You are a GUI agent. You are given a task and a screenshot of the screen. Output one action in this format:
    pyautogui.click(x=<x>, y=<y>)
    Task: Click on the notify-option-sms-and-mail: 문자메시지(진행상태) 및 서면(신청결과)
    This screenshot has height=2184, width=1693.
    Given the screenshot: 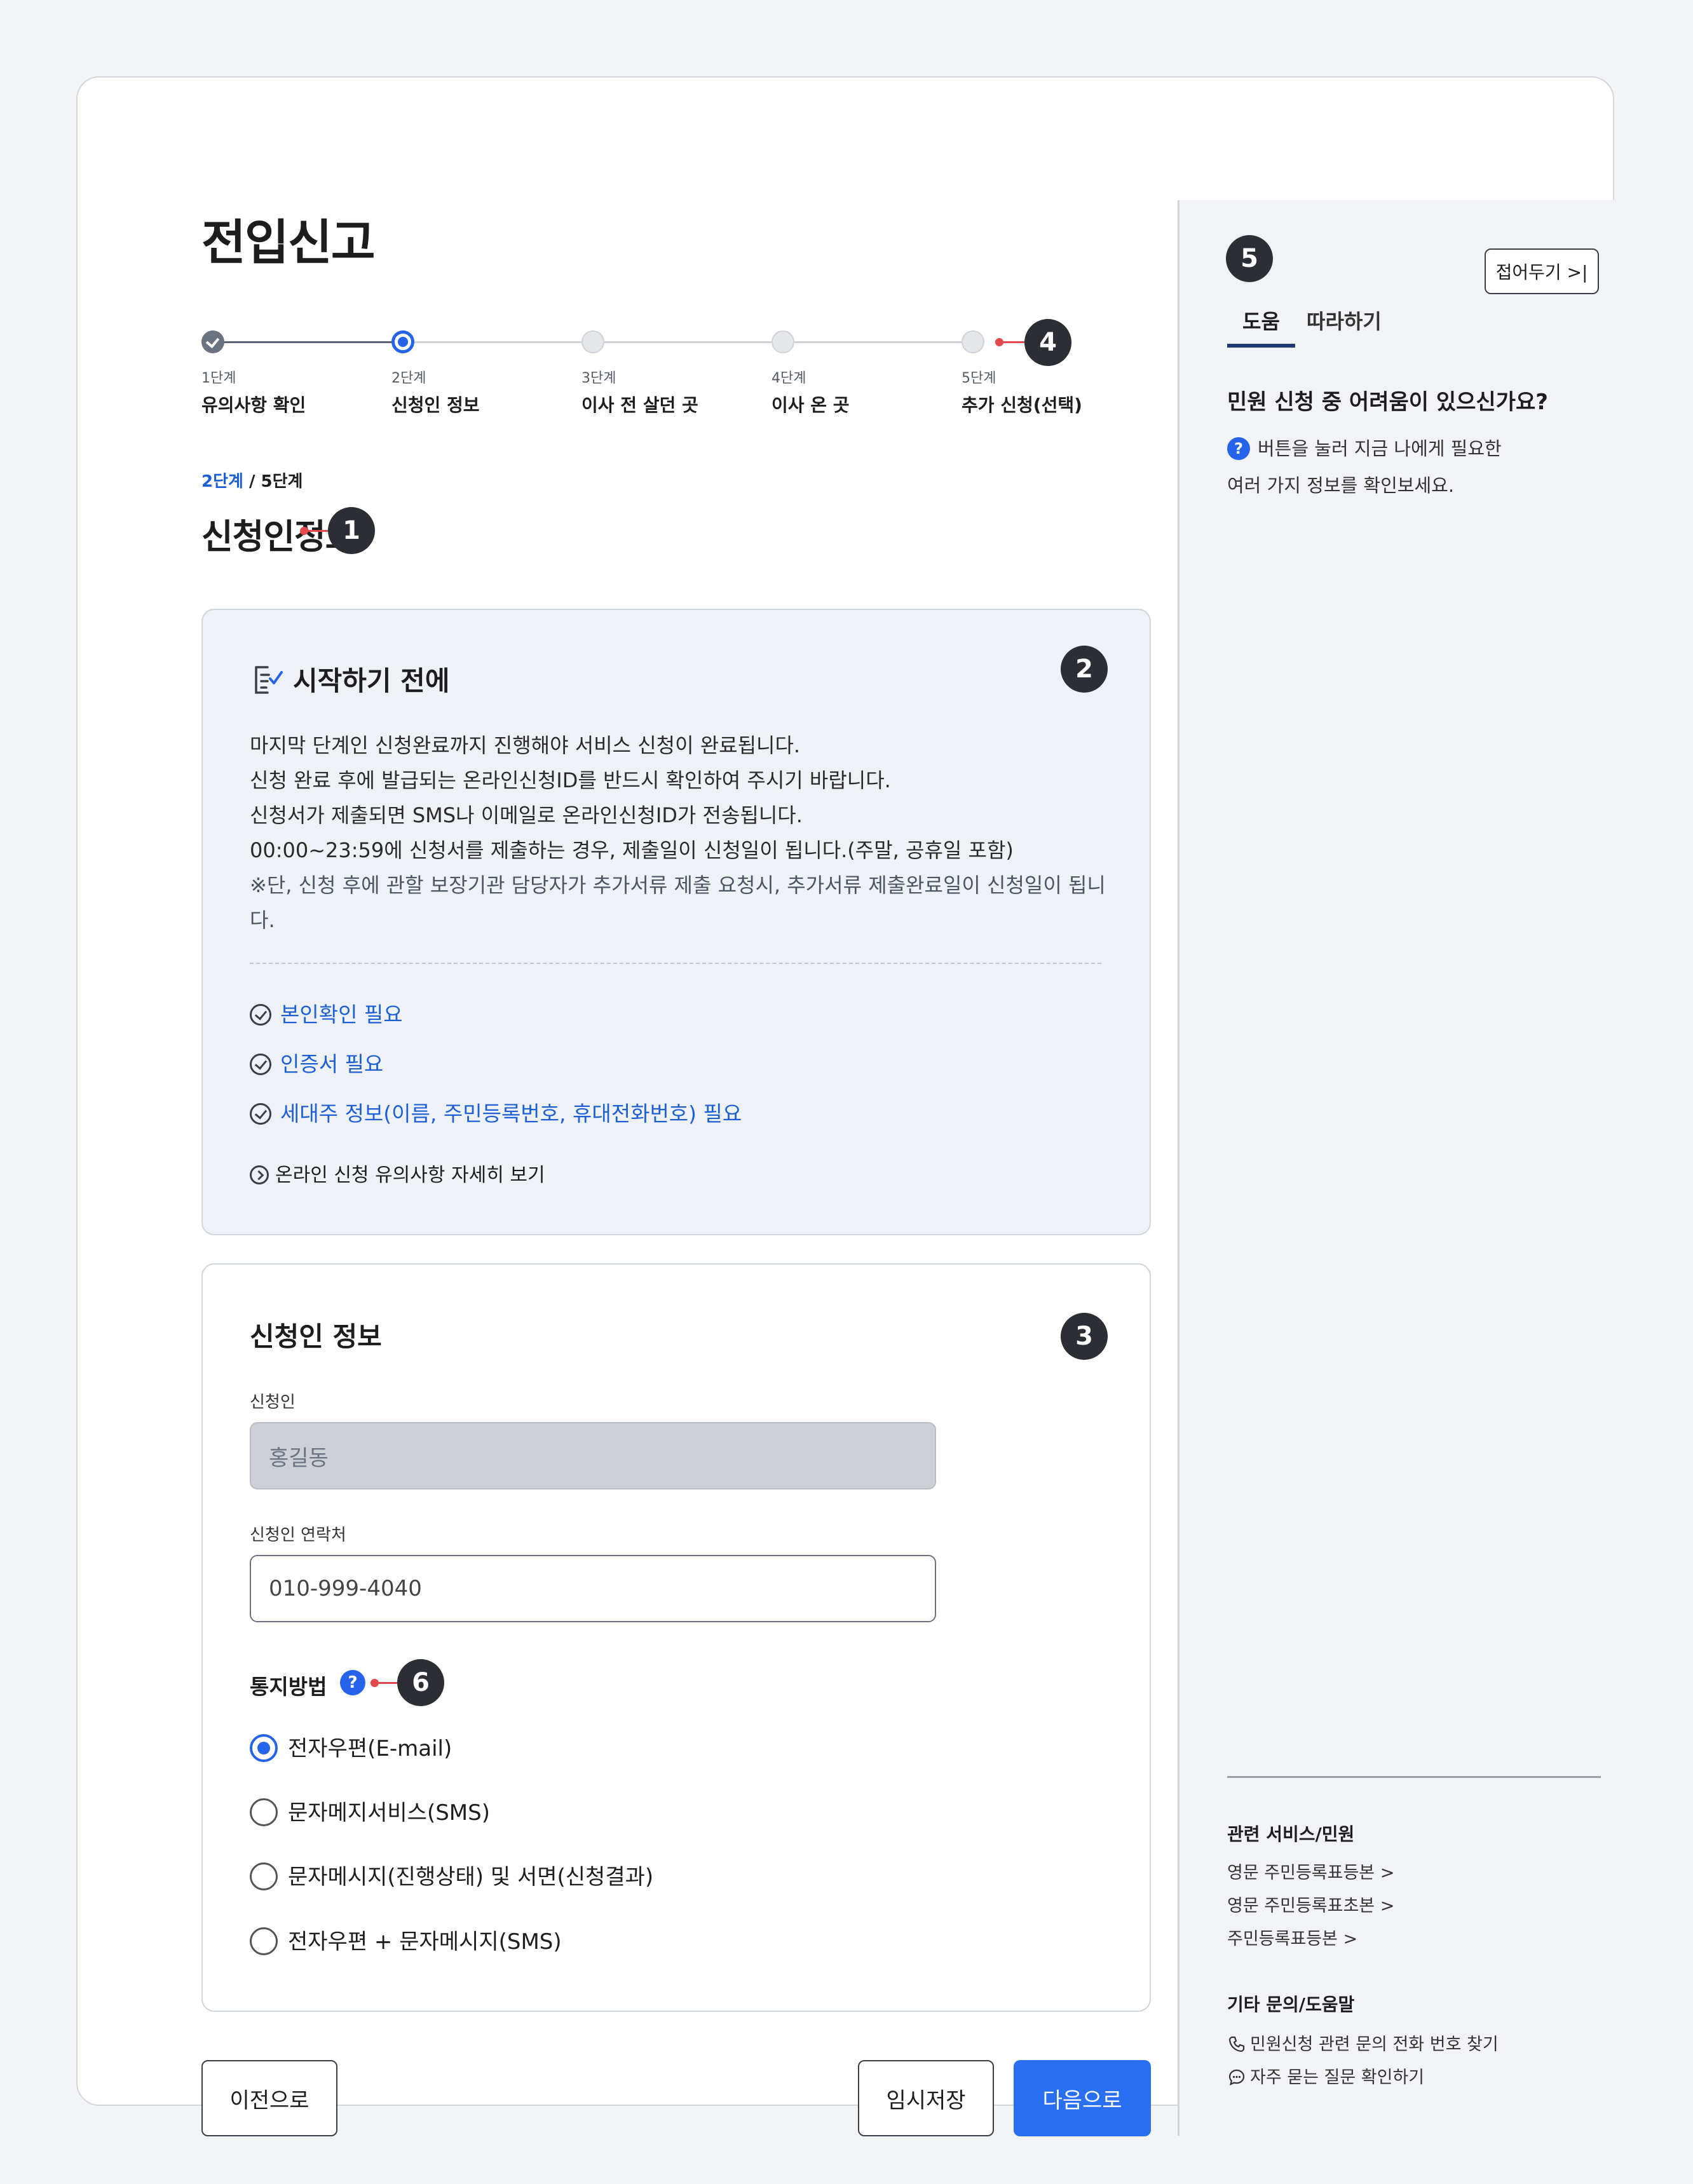 What is the action you would take?
    pyautogui.click(x=451, y=1874)
    